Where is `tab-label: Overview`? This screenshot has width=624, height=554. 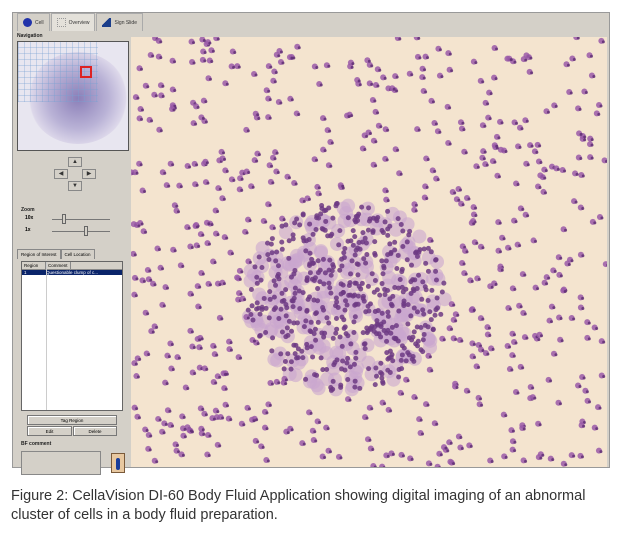 tab-label: Overview is located at coordinates (79, 22).